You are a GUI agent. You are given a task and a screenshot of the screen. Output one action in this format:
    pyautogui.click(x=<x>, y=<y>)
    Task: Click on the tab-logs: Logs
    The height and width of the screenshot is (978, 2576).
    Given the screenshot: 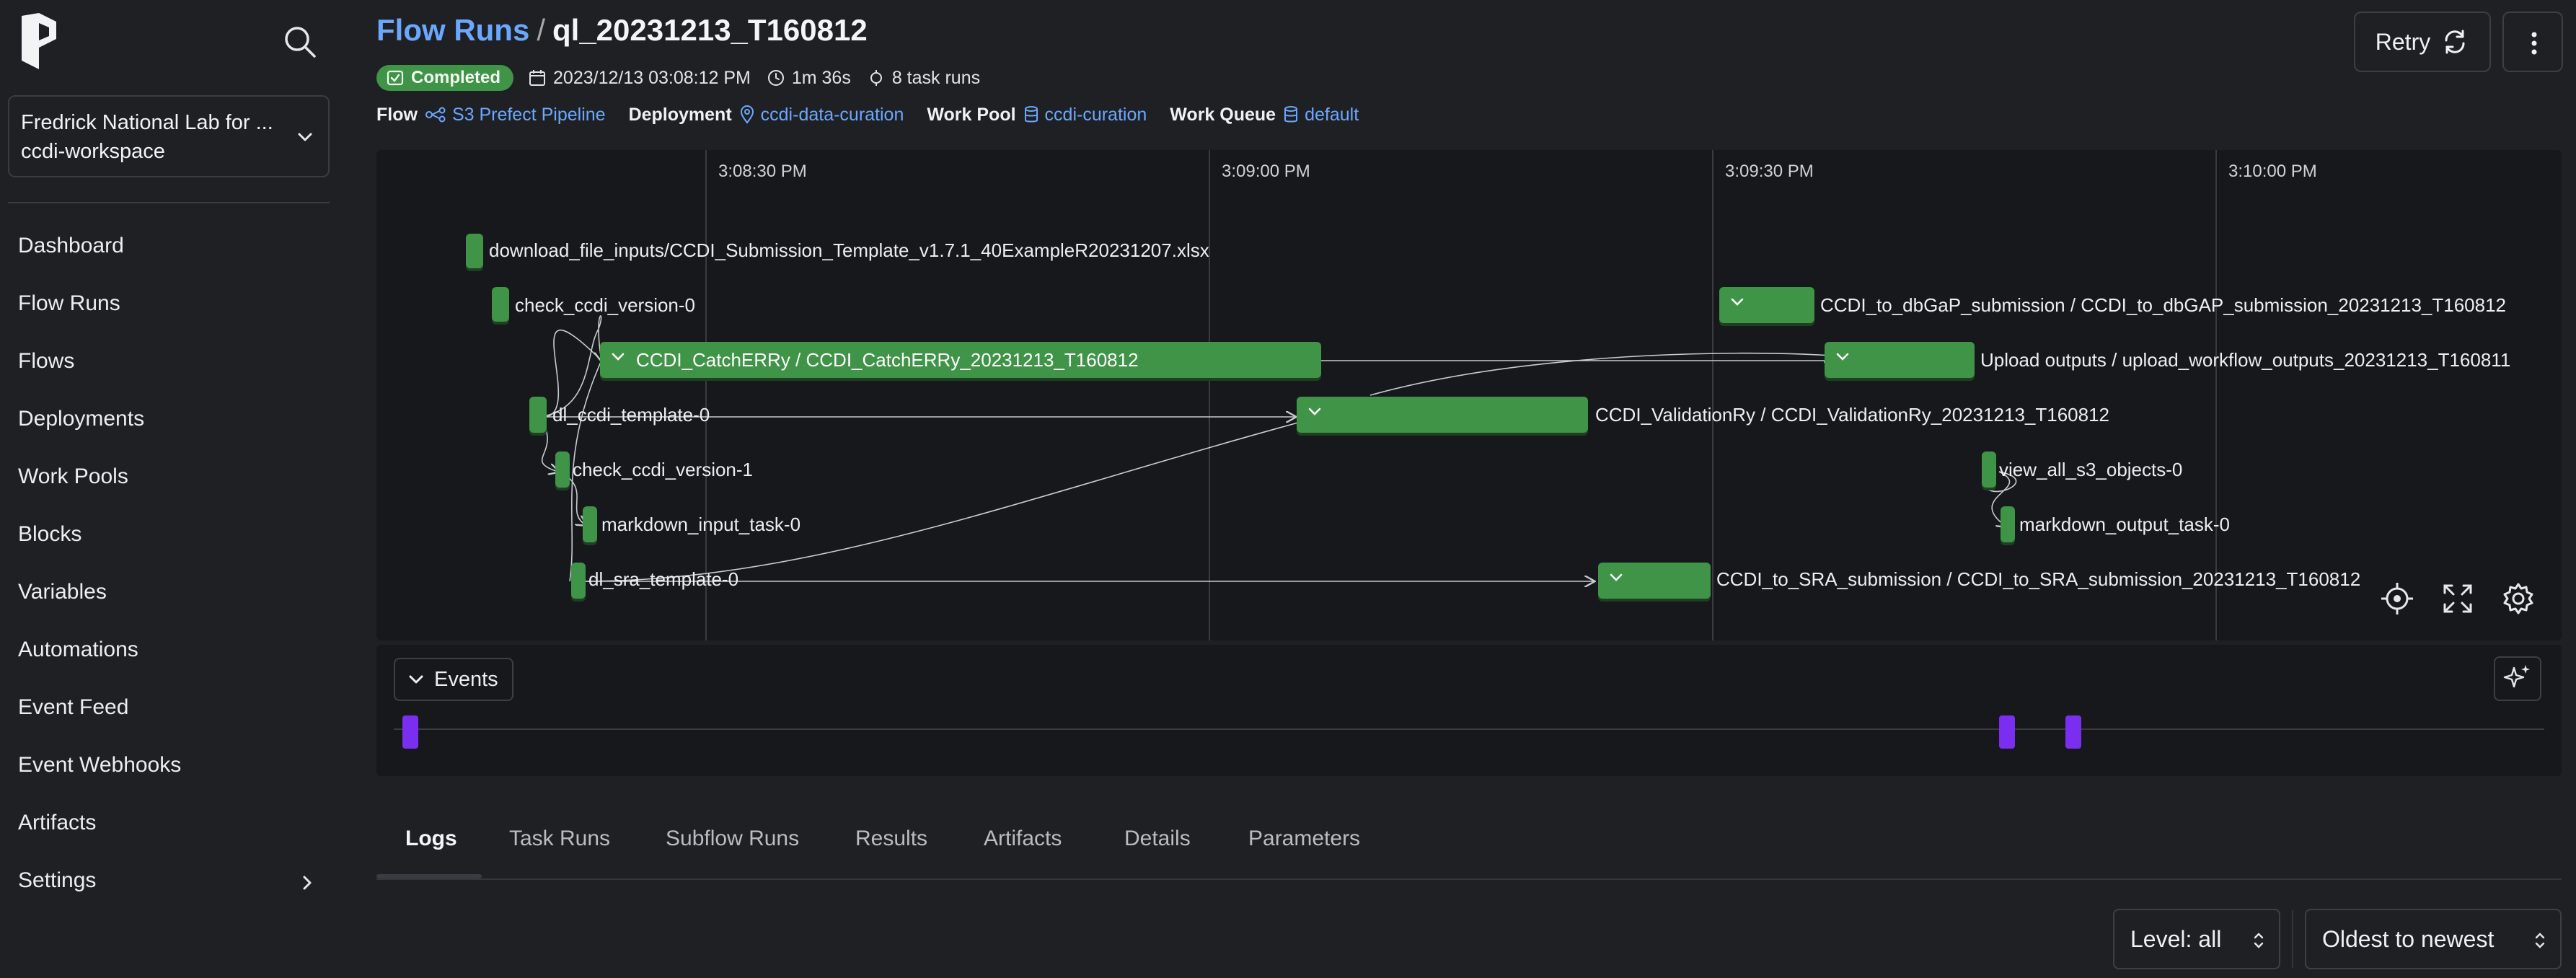 What is the action you would take?
    pyautogui.click(x=431, y=839)
    